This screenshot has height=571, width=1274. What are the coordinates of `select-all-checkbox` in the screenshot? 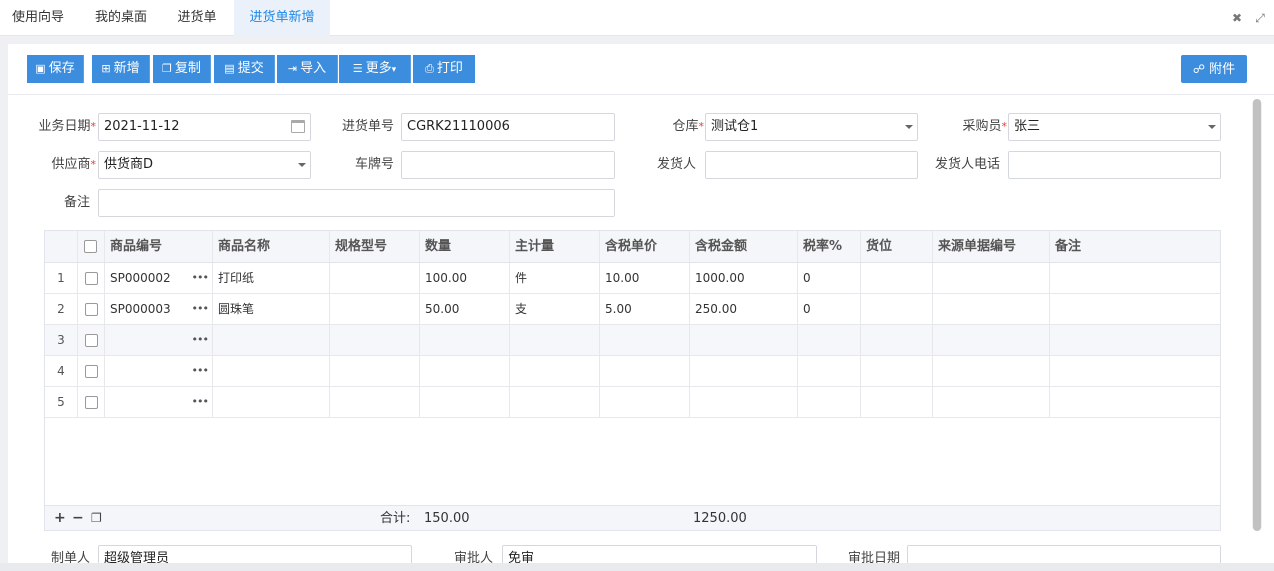 It's located at (91, 247).